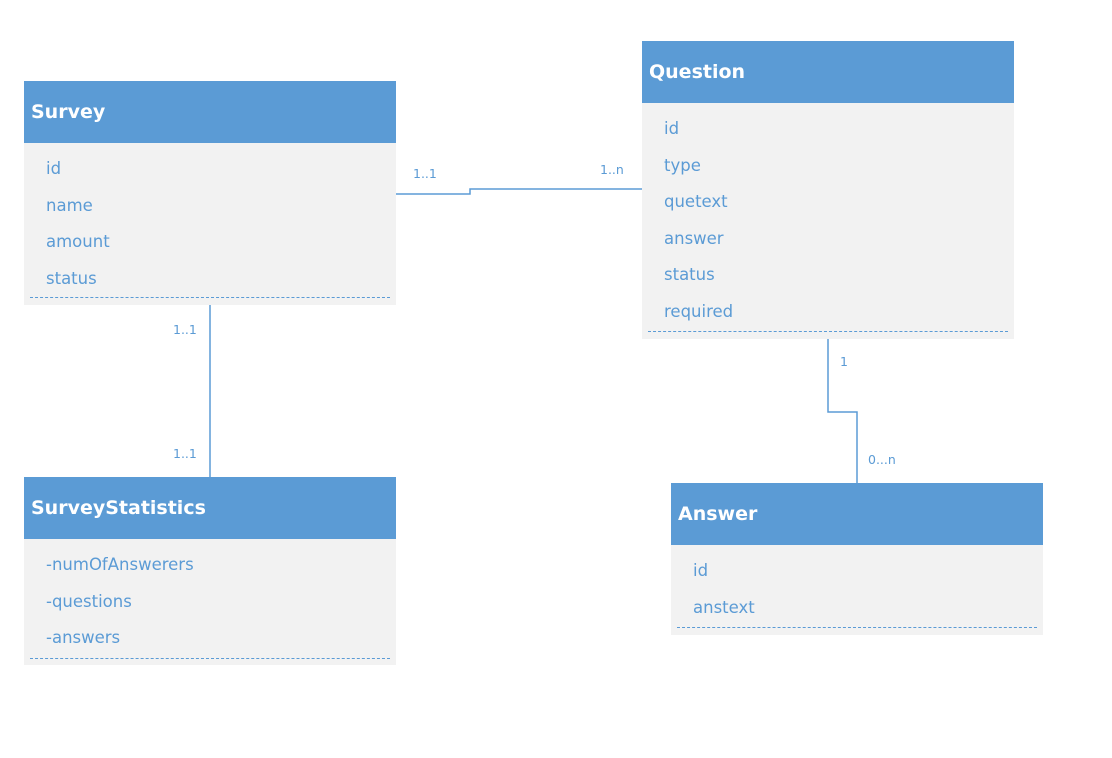 The height and width of the screenshot is (758, 1112). Describe the element at coordinates (120, 564) in the screenshot. I see `survey-statistics-attribute: -numOfAnswerers` at that location.